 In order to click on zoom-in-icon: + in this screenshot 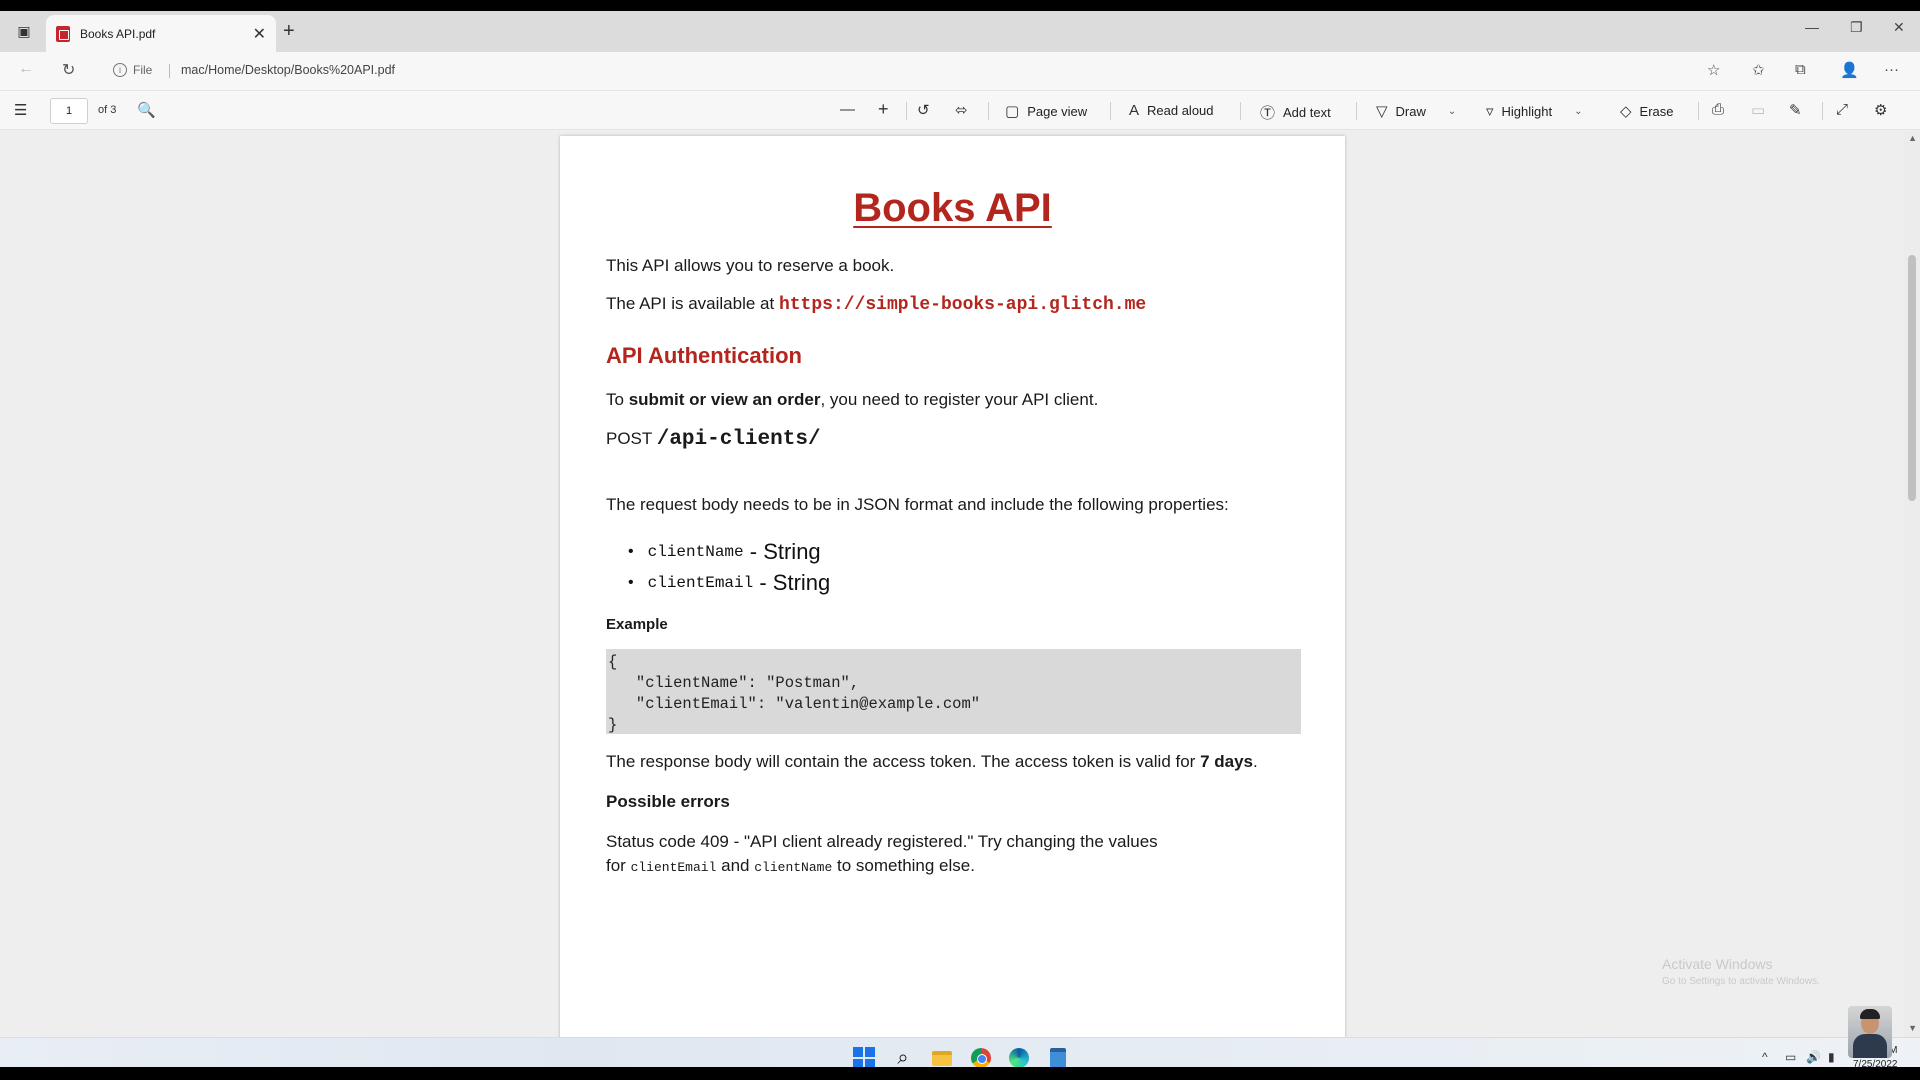, I will do `click(883, 109)`.